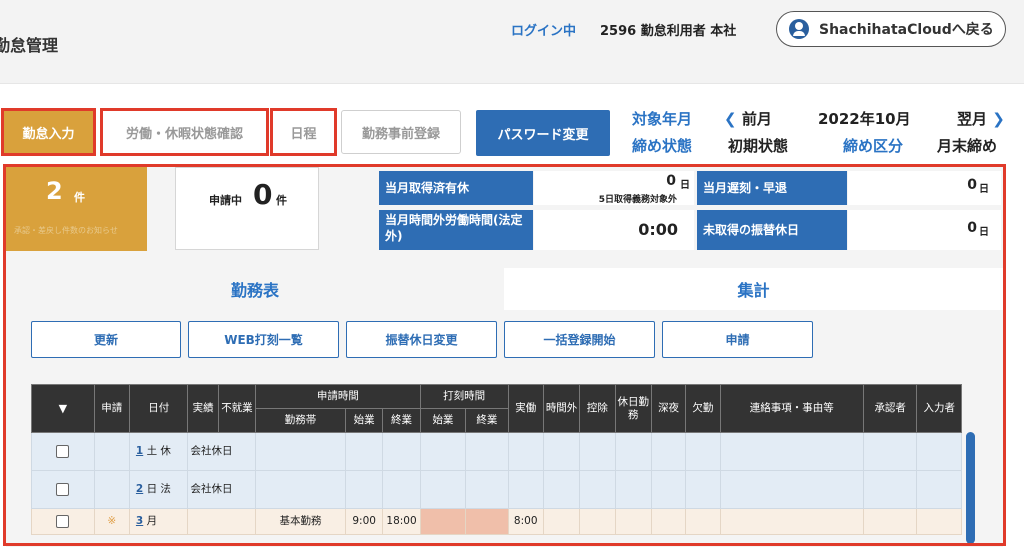 The image size is (1024, 548). I want to click on late-label: 当月遅刻・早退, so click(772, 188).